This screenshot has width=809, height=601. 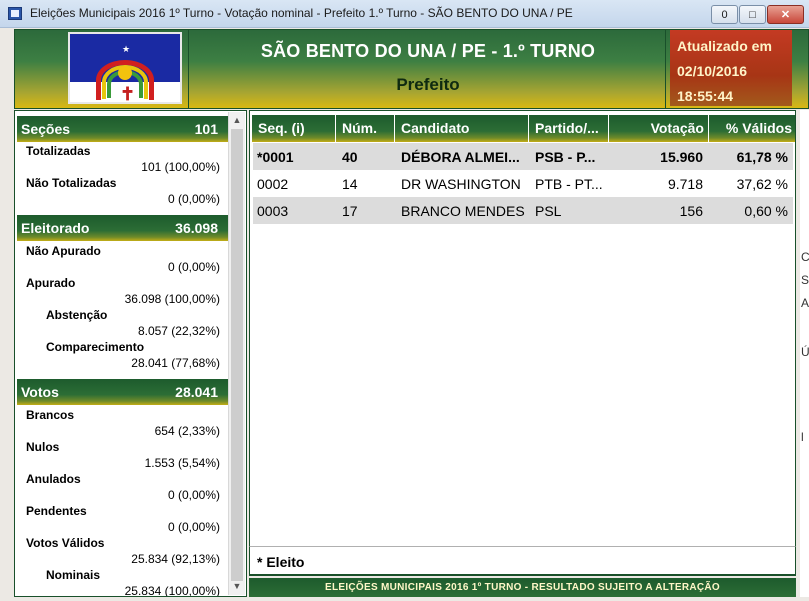 I want to click on column-header-candidato: Candidato, so click(x=462, y=128).